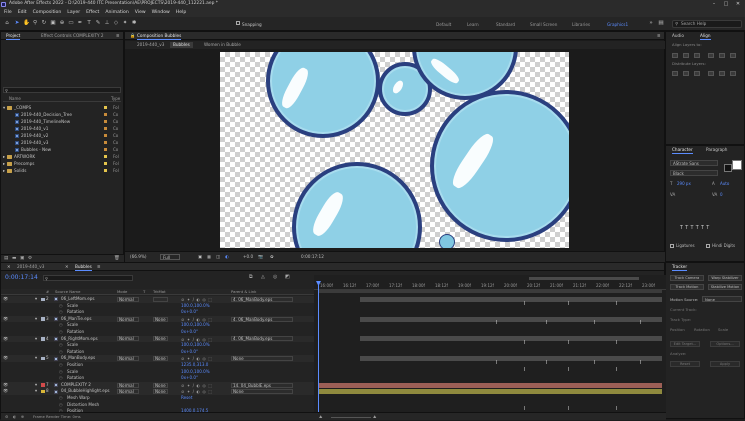 The height and width of the screenshot is (421, 745). What do you see at coordinates (708, 246) in the screenshot?
I see `hindi-digits-checkbox` at bounding box center [708, 246].